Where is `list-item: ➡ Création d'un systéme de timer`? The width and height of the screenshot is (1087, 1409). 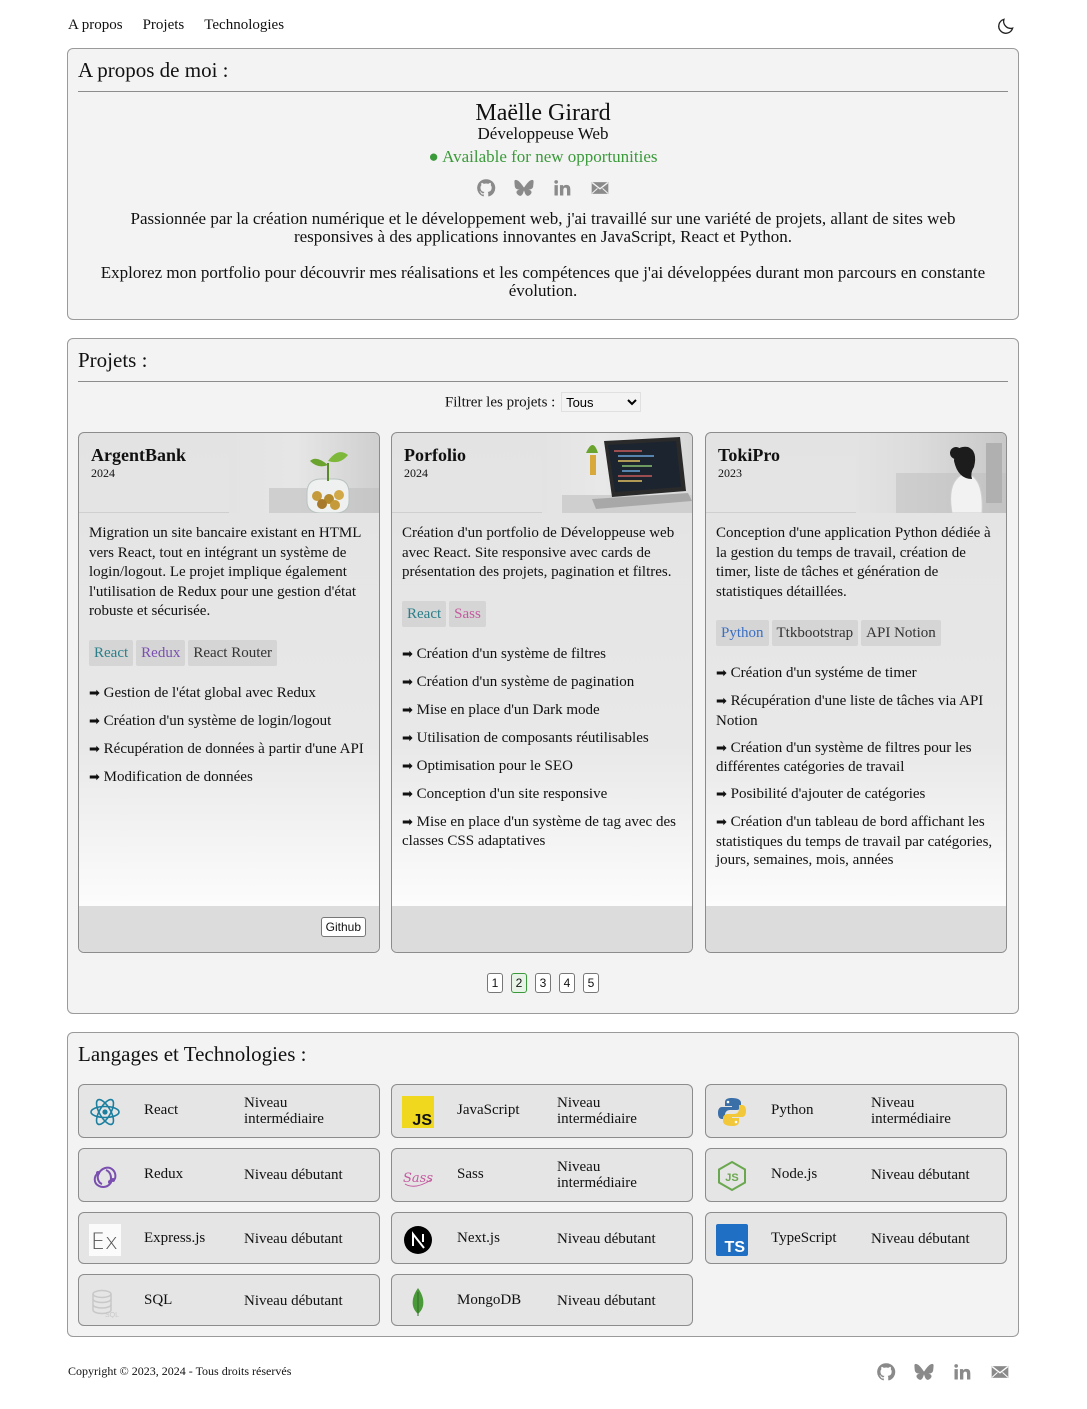
list-item: ➡ Création d'un systéme de timer is located at coordinates (816, 673).